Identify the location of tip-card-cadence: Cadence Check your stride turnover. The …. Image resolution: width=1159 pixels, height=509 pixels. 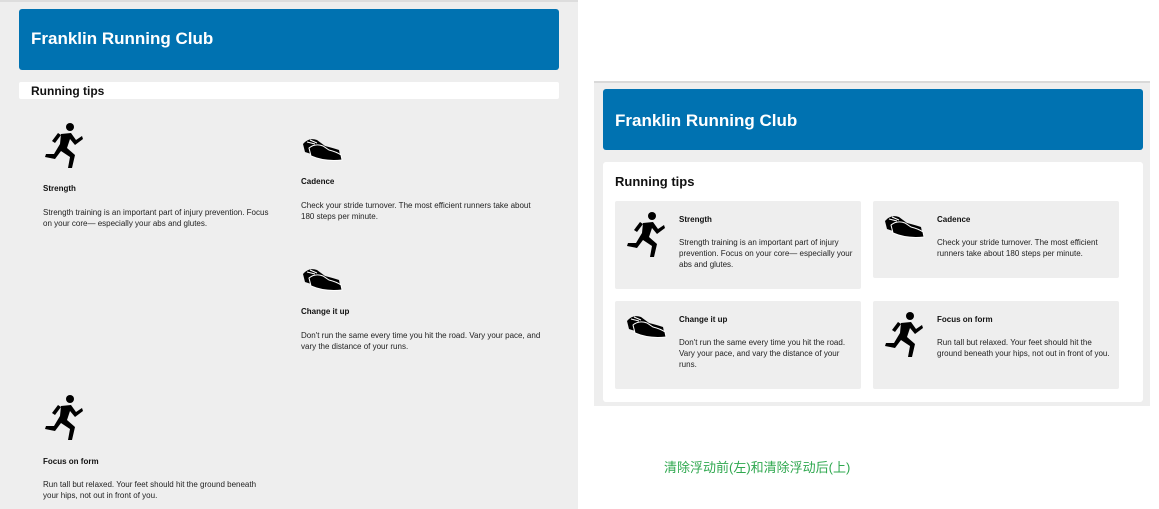
(996, 239).